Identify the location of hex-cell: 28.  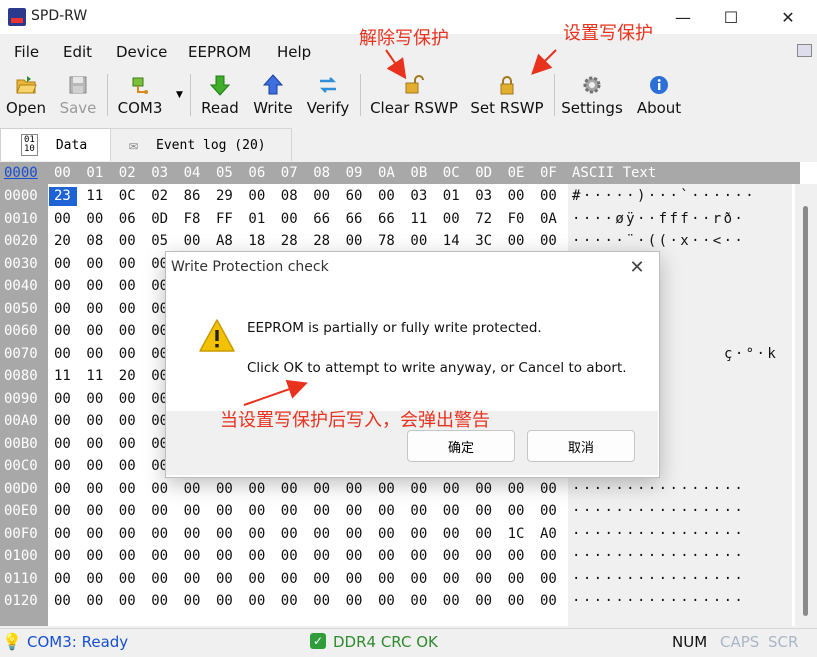
(321, 241).